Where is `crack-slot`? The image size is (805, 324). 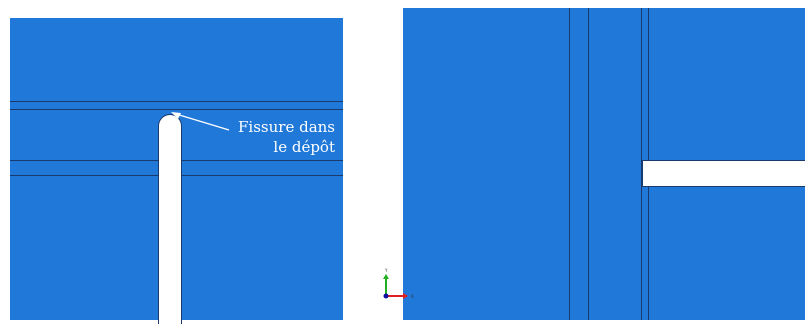
crack-slot is located at coordinates (170, 219).